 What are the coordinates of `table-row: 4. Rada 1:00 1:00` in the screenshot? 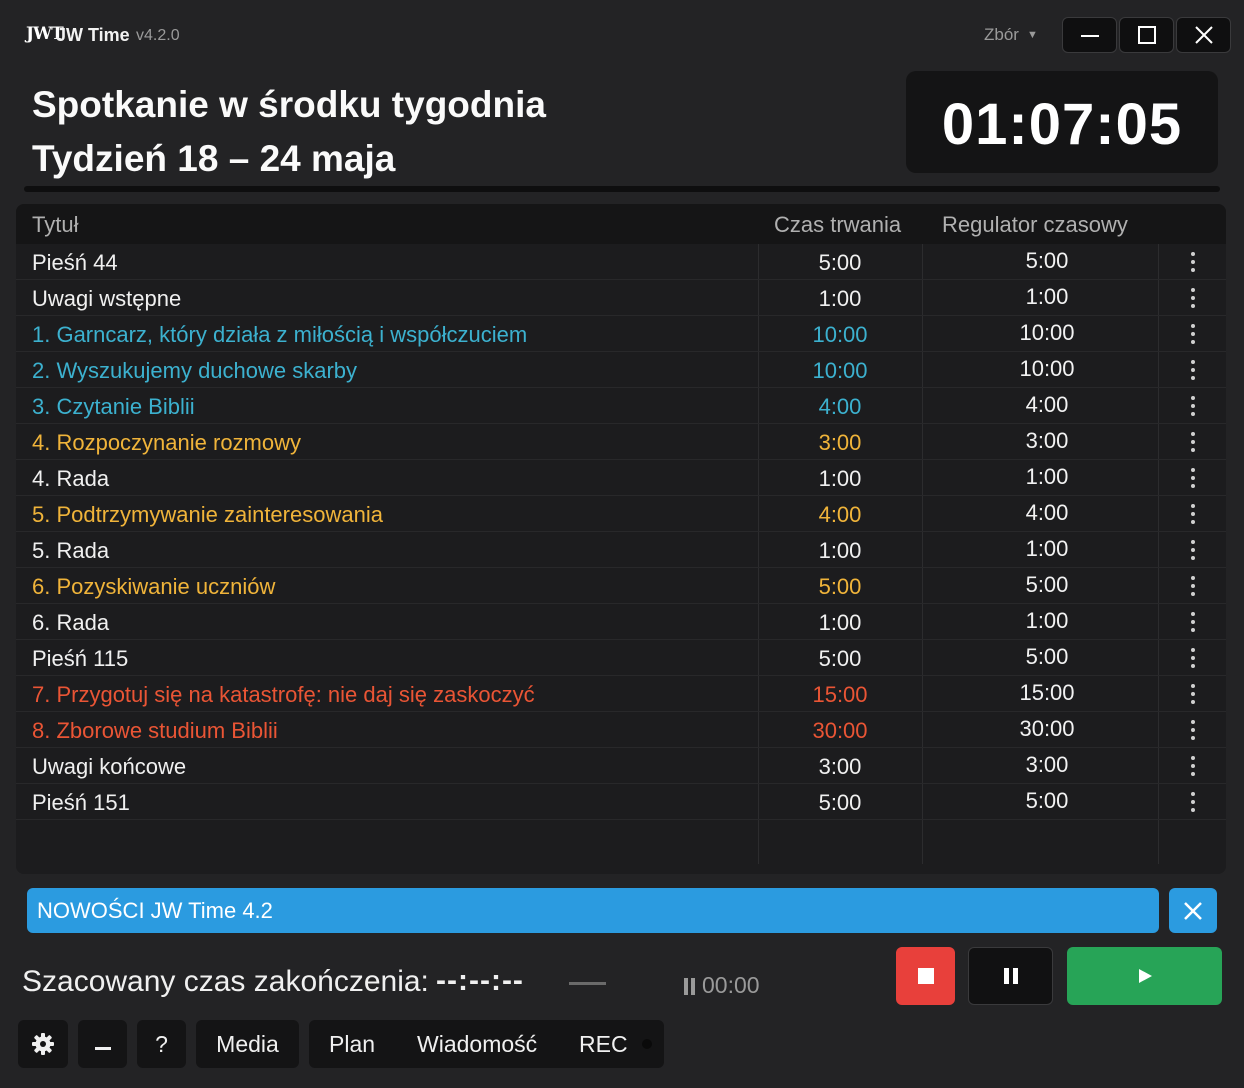 It's located at (621, 478).